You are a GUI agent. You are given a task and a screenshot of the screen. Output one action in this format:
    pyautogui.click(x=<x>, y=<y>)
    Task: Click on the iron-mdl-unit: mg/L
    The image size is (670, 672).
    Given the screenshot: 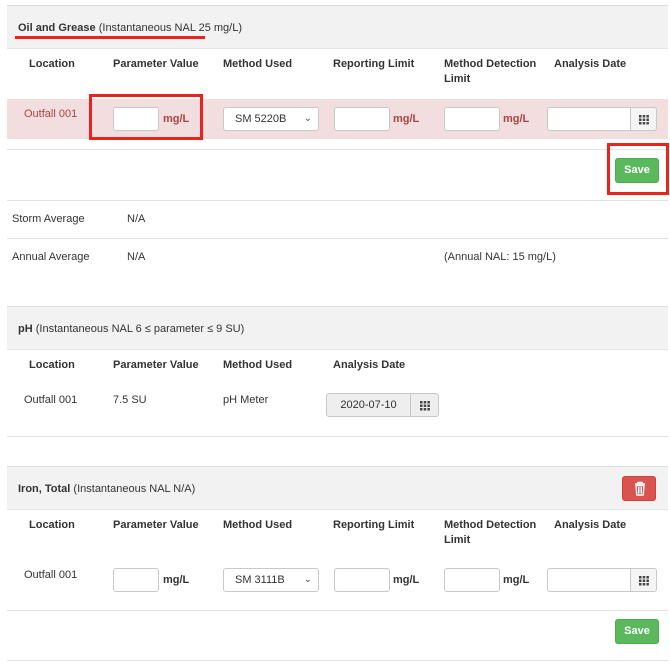 What is the action you would take?
    pyautogui.click(x=516, y=580)
    